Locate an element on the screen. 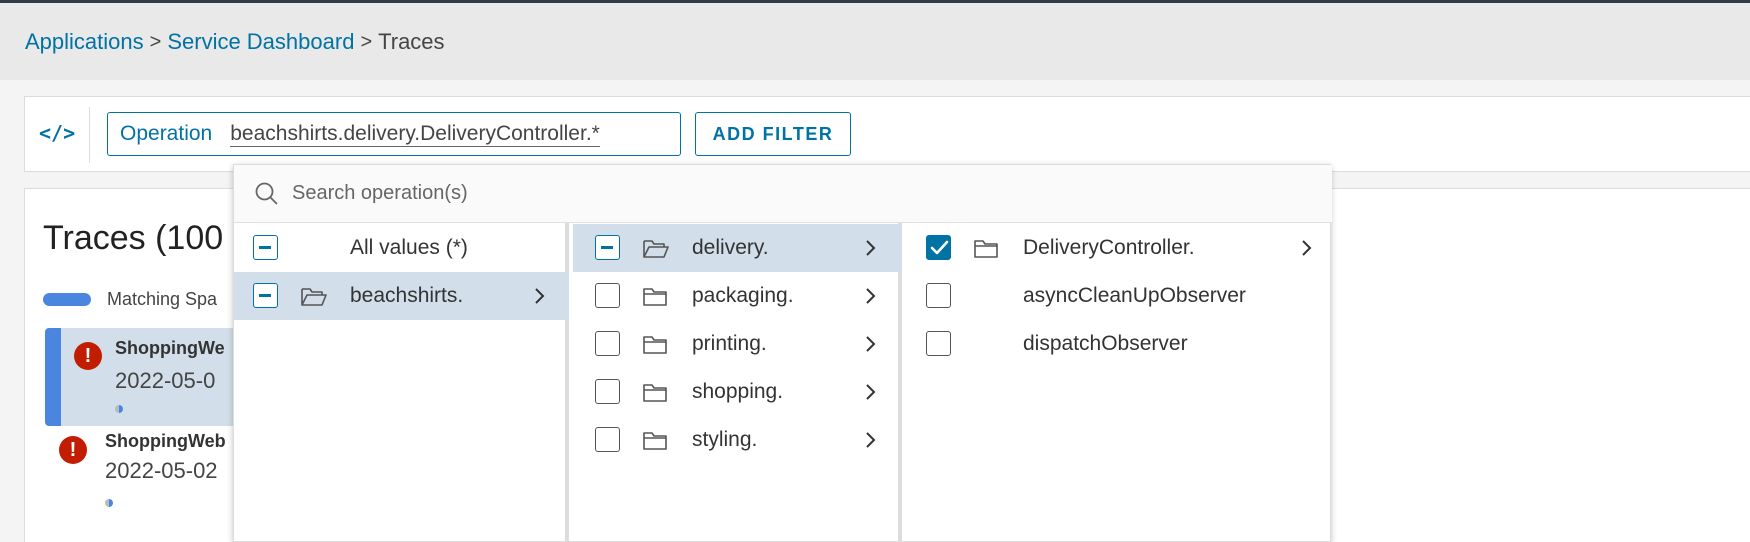  dropdown-item: shopping. is located at coordinates (737, 392).